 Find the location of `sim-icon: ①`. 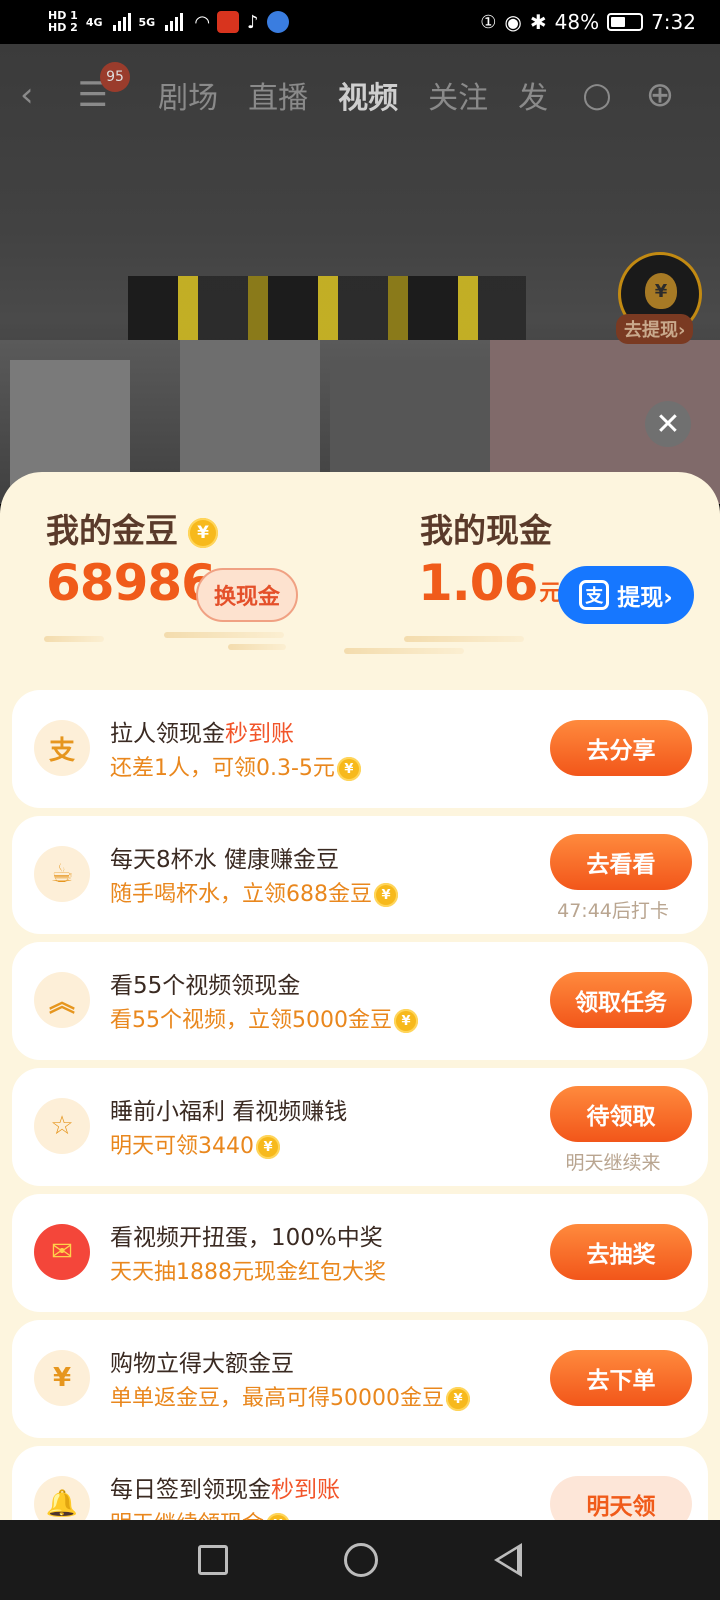

sim-icon: ① is located at coordinates (488, 22).